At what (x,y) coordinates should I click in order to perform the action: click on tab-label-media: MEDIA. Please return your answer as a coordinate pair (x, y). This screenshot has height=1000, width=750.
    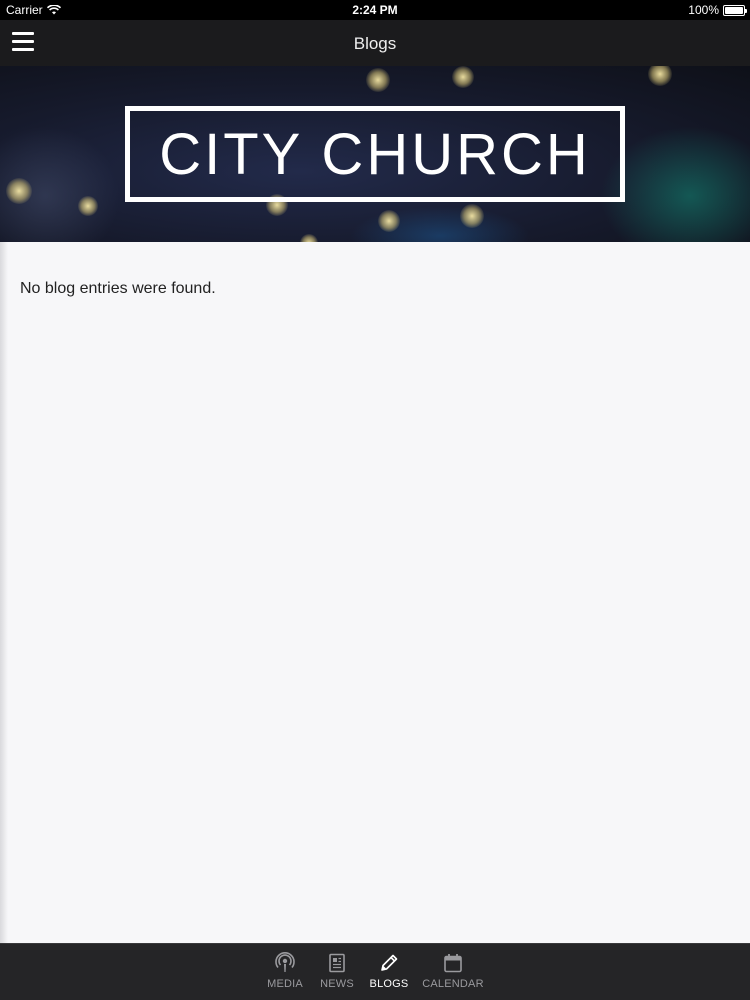
    Looking at the image, I should click on (285, 984).